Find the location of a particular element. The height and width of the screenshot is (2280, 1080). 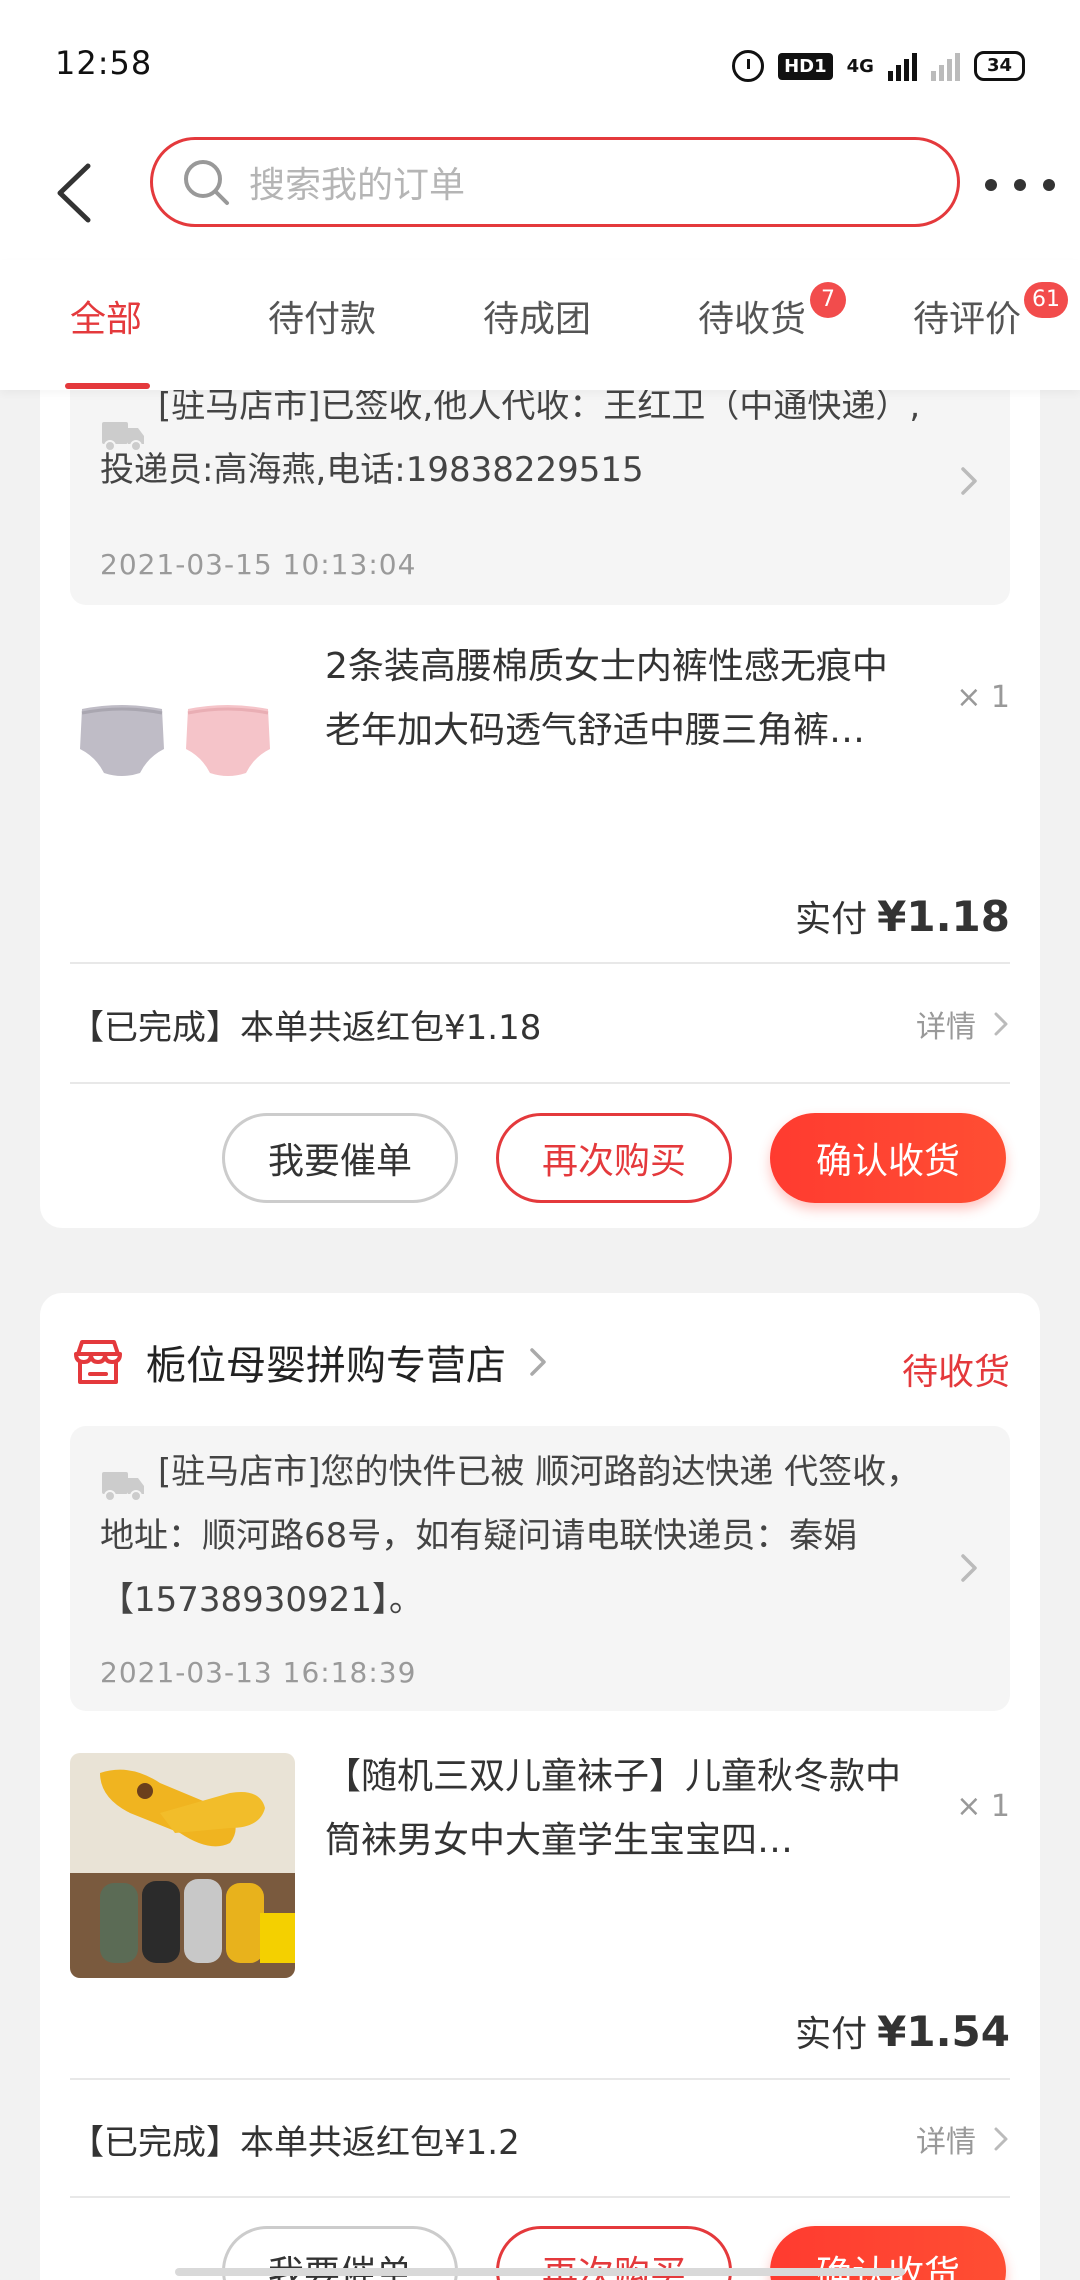

paid-amount-row: 实付 ¥1.18 is located at coordinates (902, 916).